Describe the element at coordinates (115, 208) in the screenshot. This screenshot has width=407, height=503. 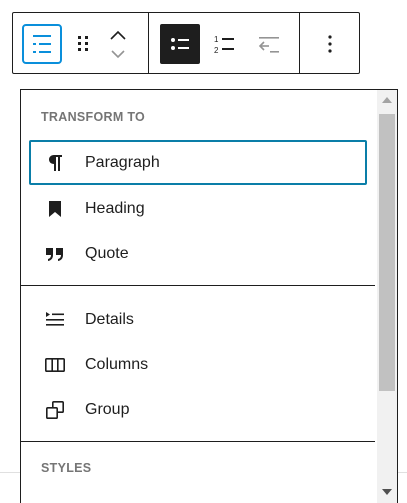
I see `menu-item-label: Heading` at that location.